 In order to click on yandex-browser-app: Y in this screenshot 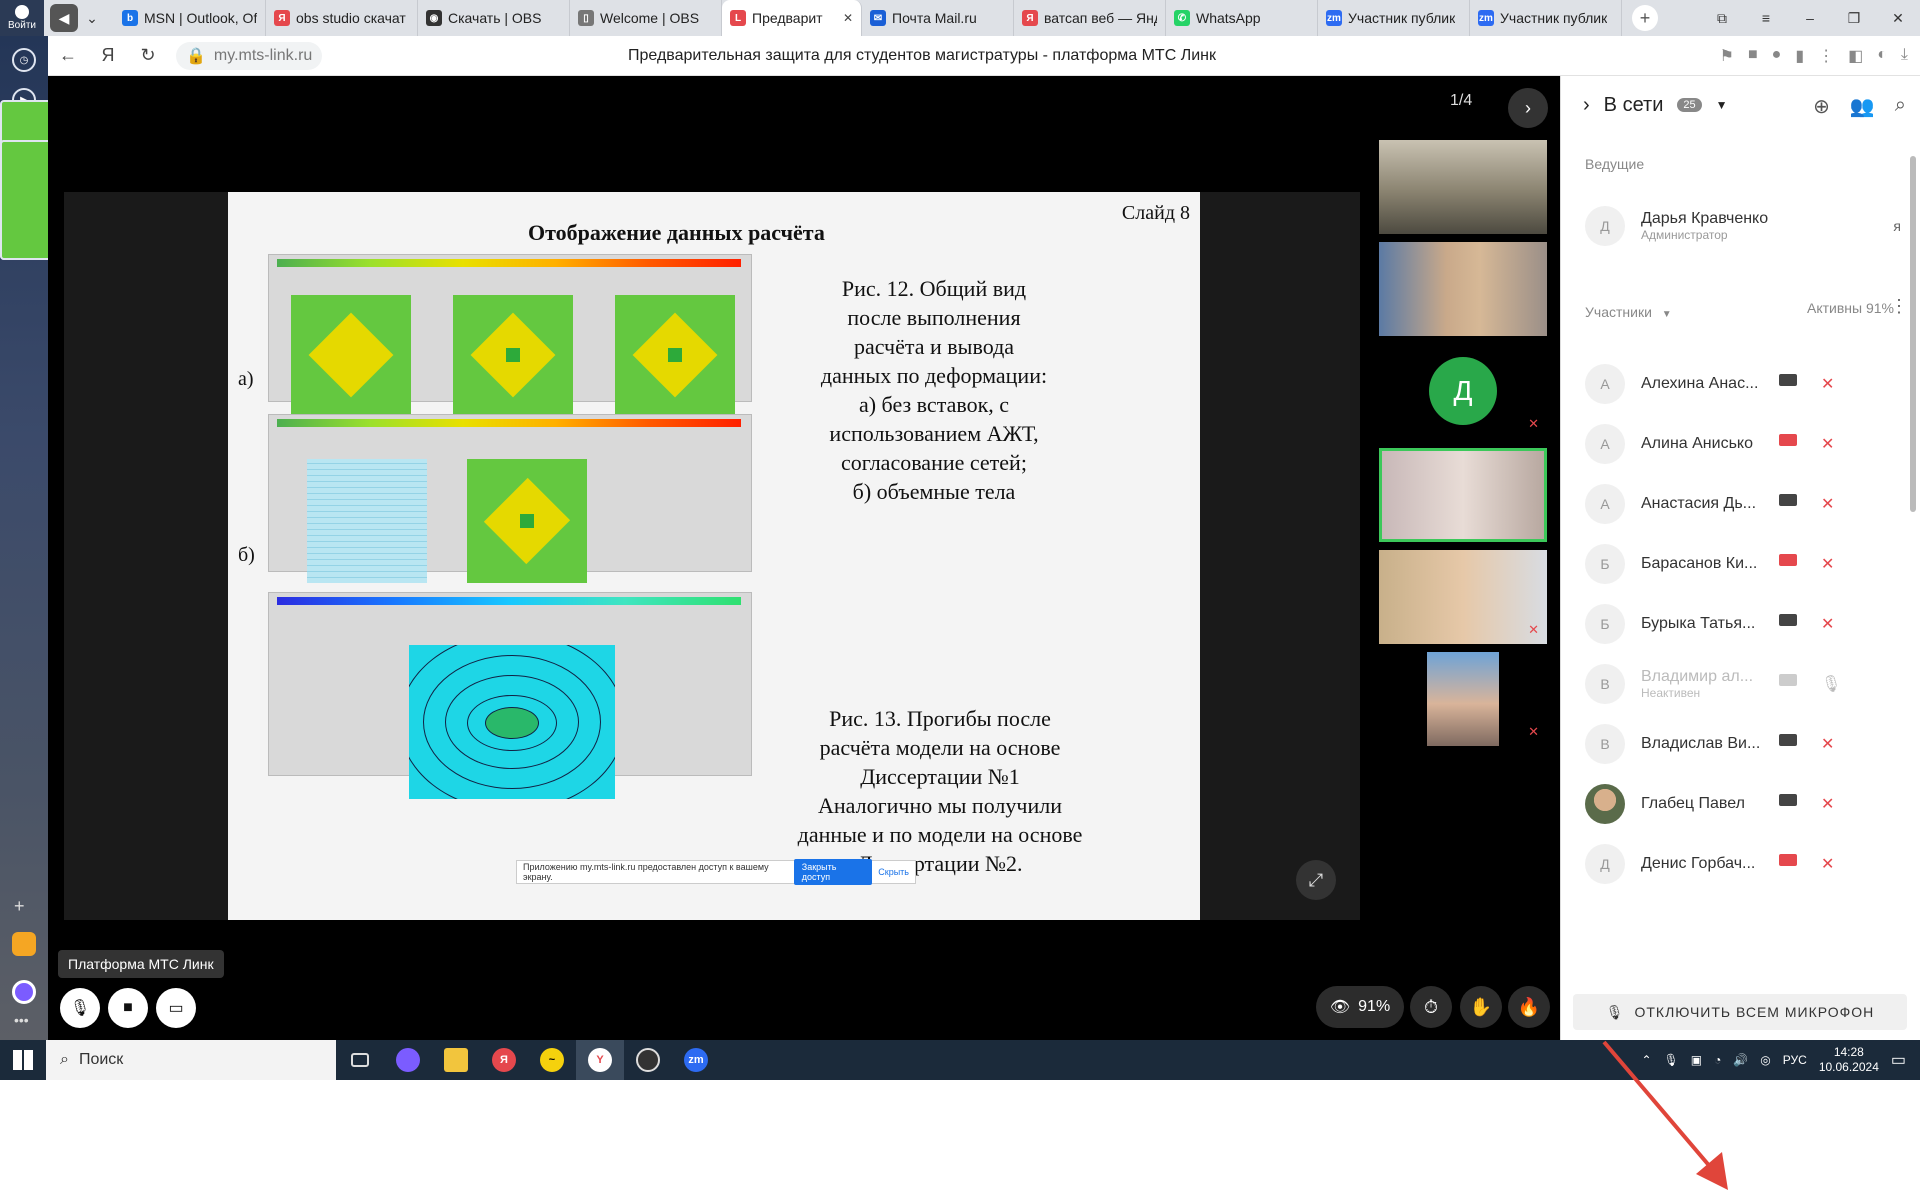, I will do `click(600, 1060)`.